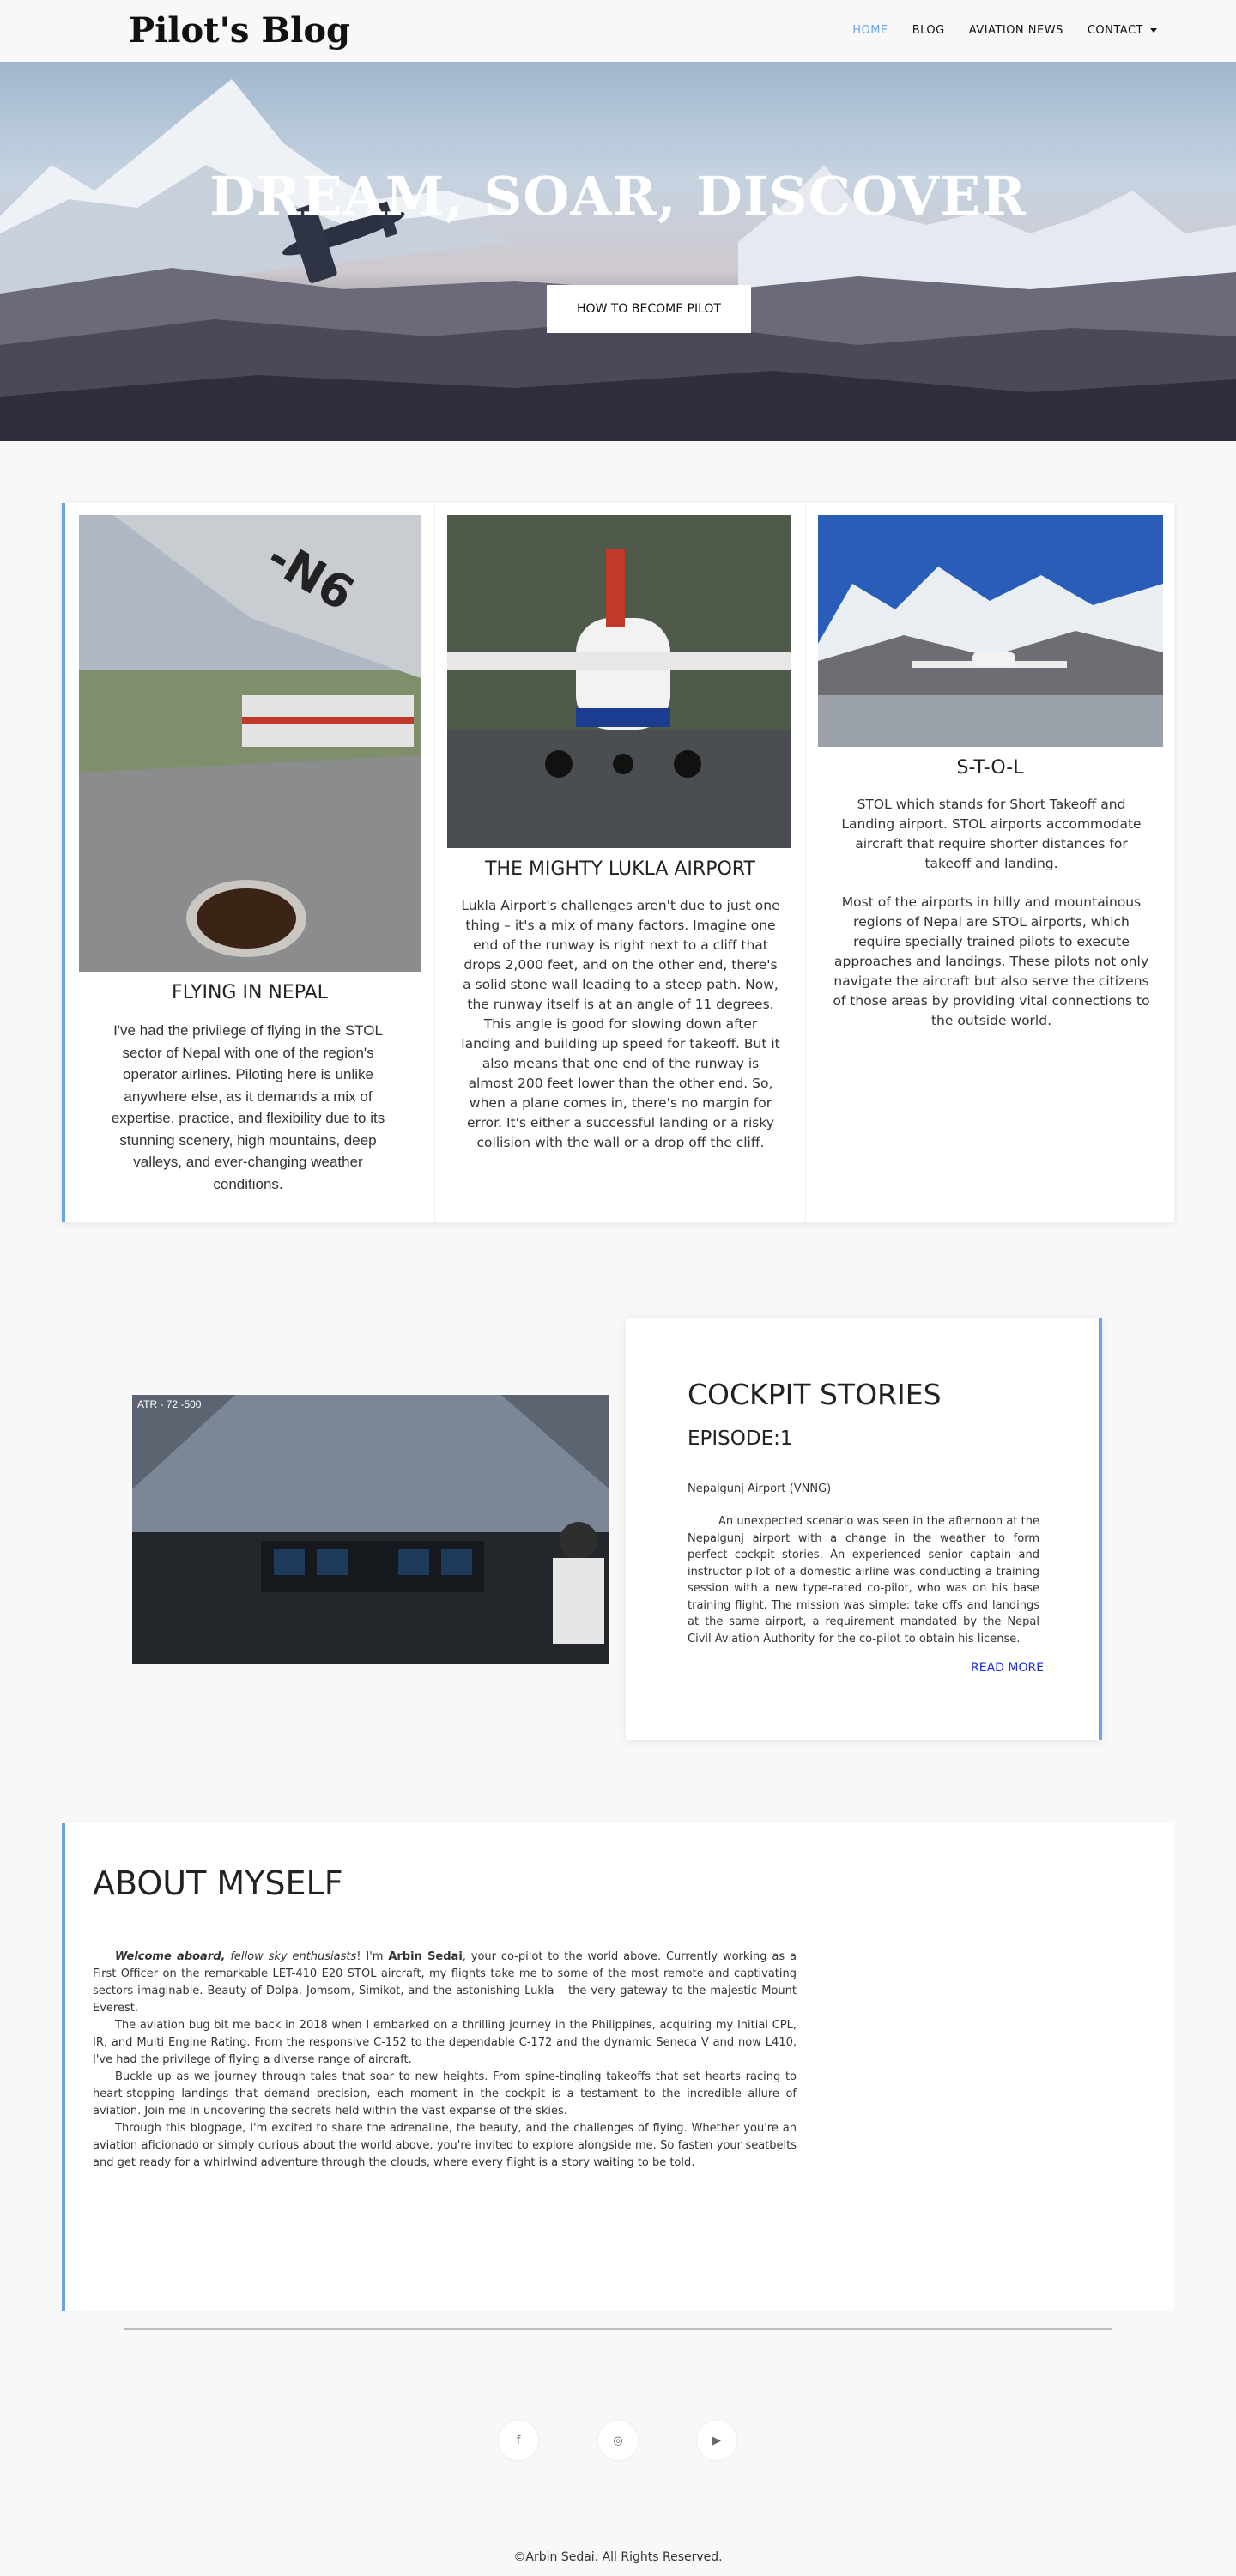 The height and width of the screenshot is (2576, 1236). I want to click on become-pilot-button: HOW TO BECOME PILOT, so click(649, 309).